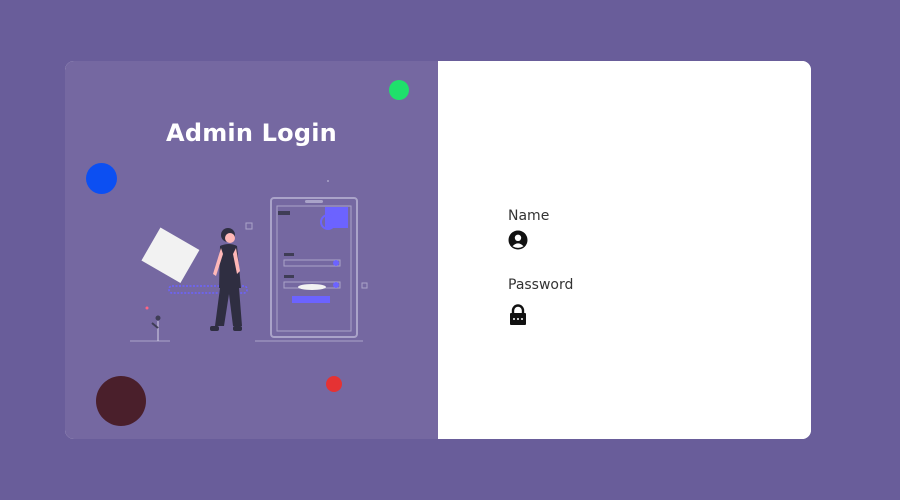 Image resolution: width=900 pixels, height=500 pixels. I want to click on login-illustration, so click(249, 261).